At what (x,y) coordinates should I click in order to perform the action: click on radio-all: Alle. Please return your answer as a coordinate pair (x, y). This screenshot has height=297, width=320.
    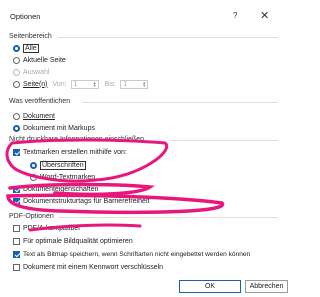
    Looking at the image, I should click on (26, 48).